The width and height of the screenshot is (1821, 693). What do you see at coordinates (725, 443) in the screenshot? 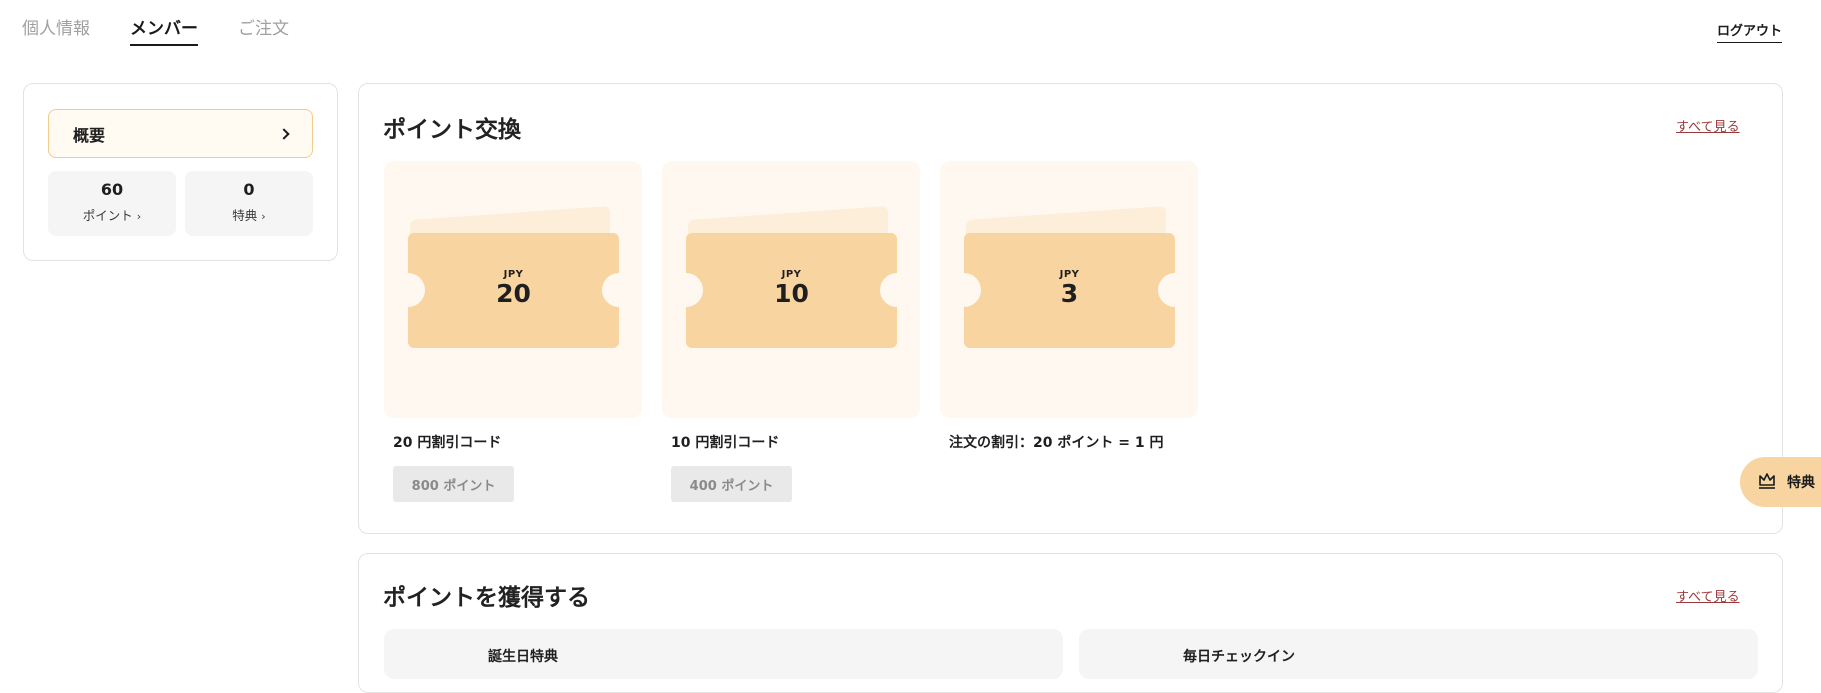
I see `coupon-name: 10 円割引コード` at bounding box center [725, 443].